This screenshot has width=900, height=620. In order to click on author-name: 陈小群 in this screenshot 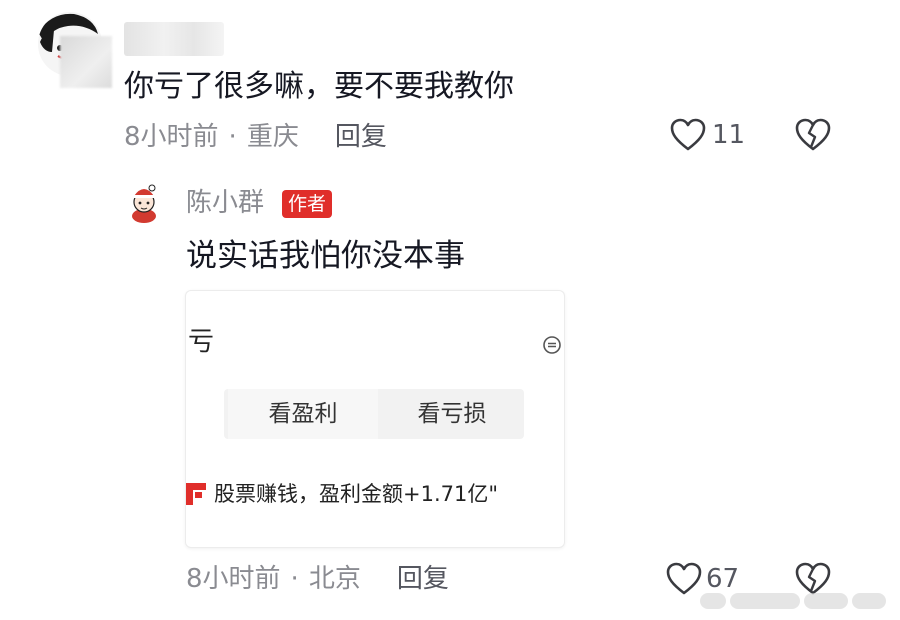, I will do `click(225, 203)`.